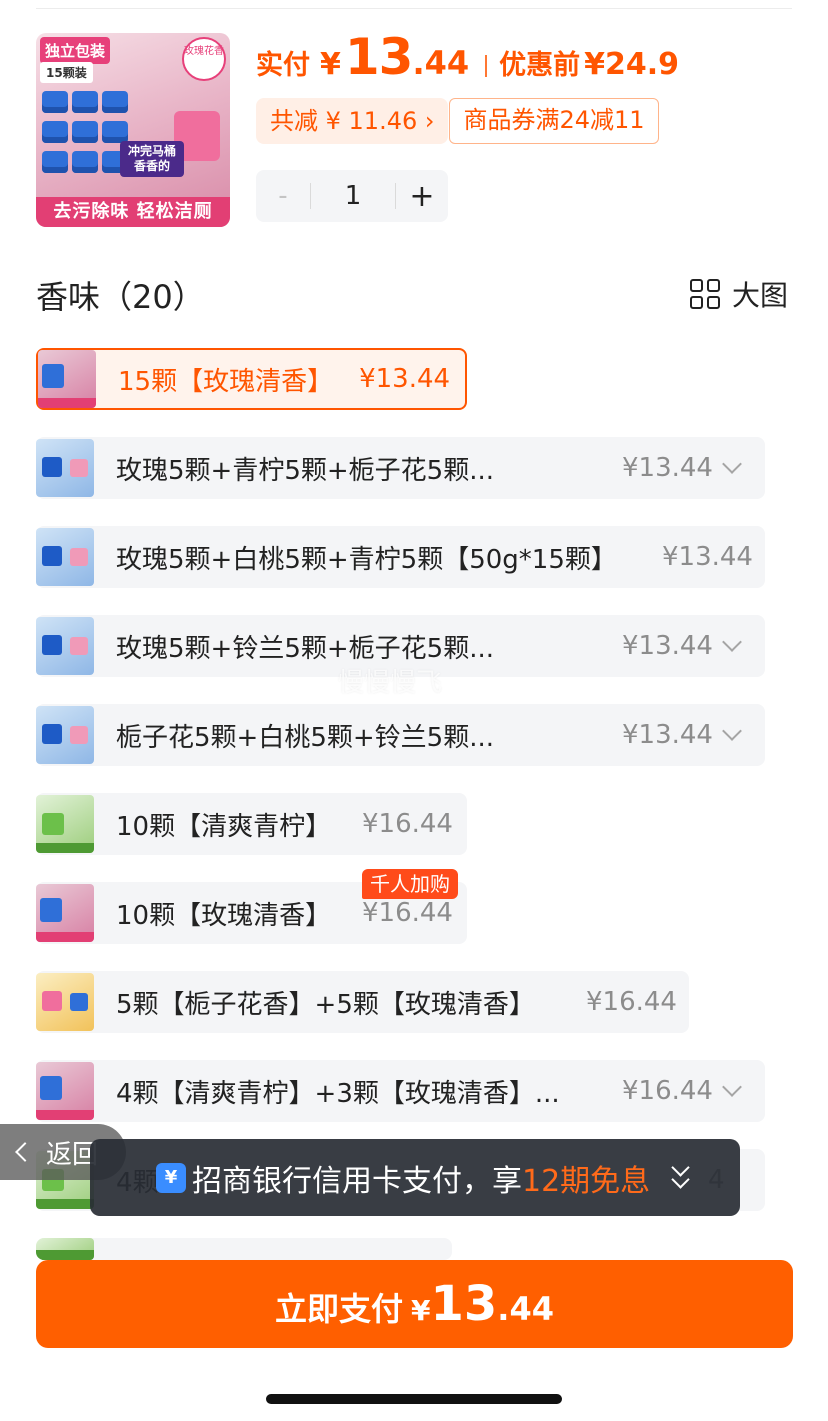 The width and height of the screenshot is (828, 1421). What do you see at coordinates (681, 1176) in the screenshot?
I see `double-chevron-down-icon` at bounding box center [681, 1176].